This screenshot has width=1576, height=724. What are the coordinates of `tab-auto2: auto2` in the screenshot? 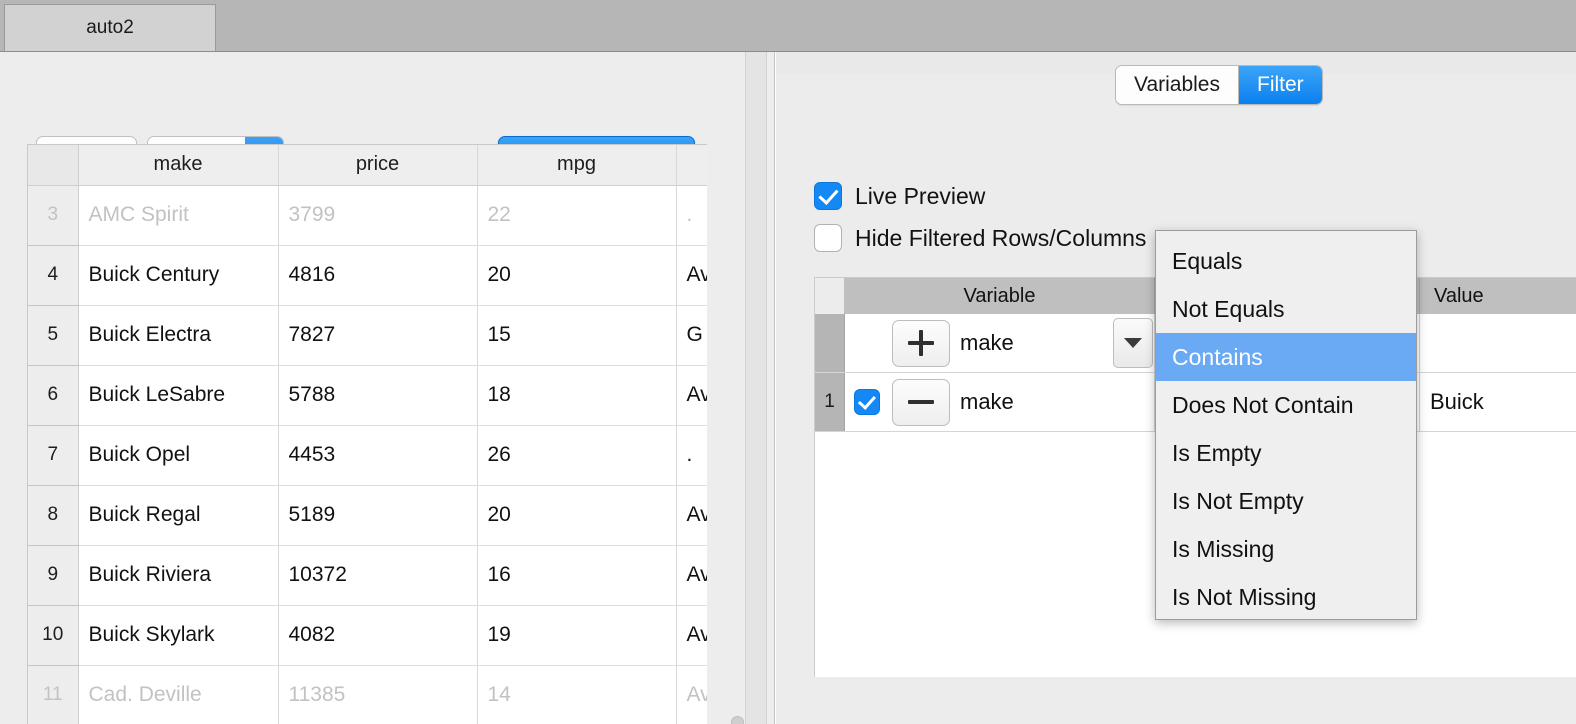 It's located at (110, 27).